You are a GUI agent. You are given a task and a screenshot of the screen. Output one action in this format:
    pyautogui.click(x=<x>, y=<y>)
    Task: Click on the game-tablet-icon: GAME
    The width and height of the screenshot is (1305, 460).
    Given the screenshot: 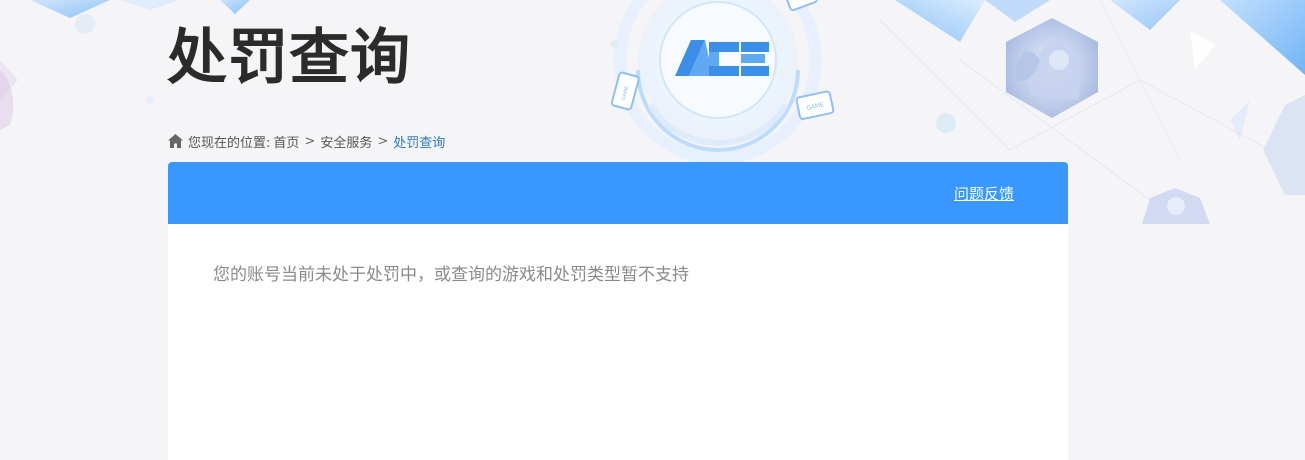 What is the action you would take?
    pyautogui.click(x=815, y=105)
    